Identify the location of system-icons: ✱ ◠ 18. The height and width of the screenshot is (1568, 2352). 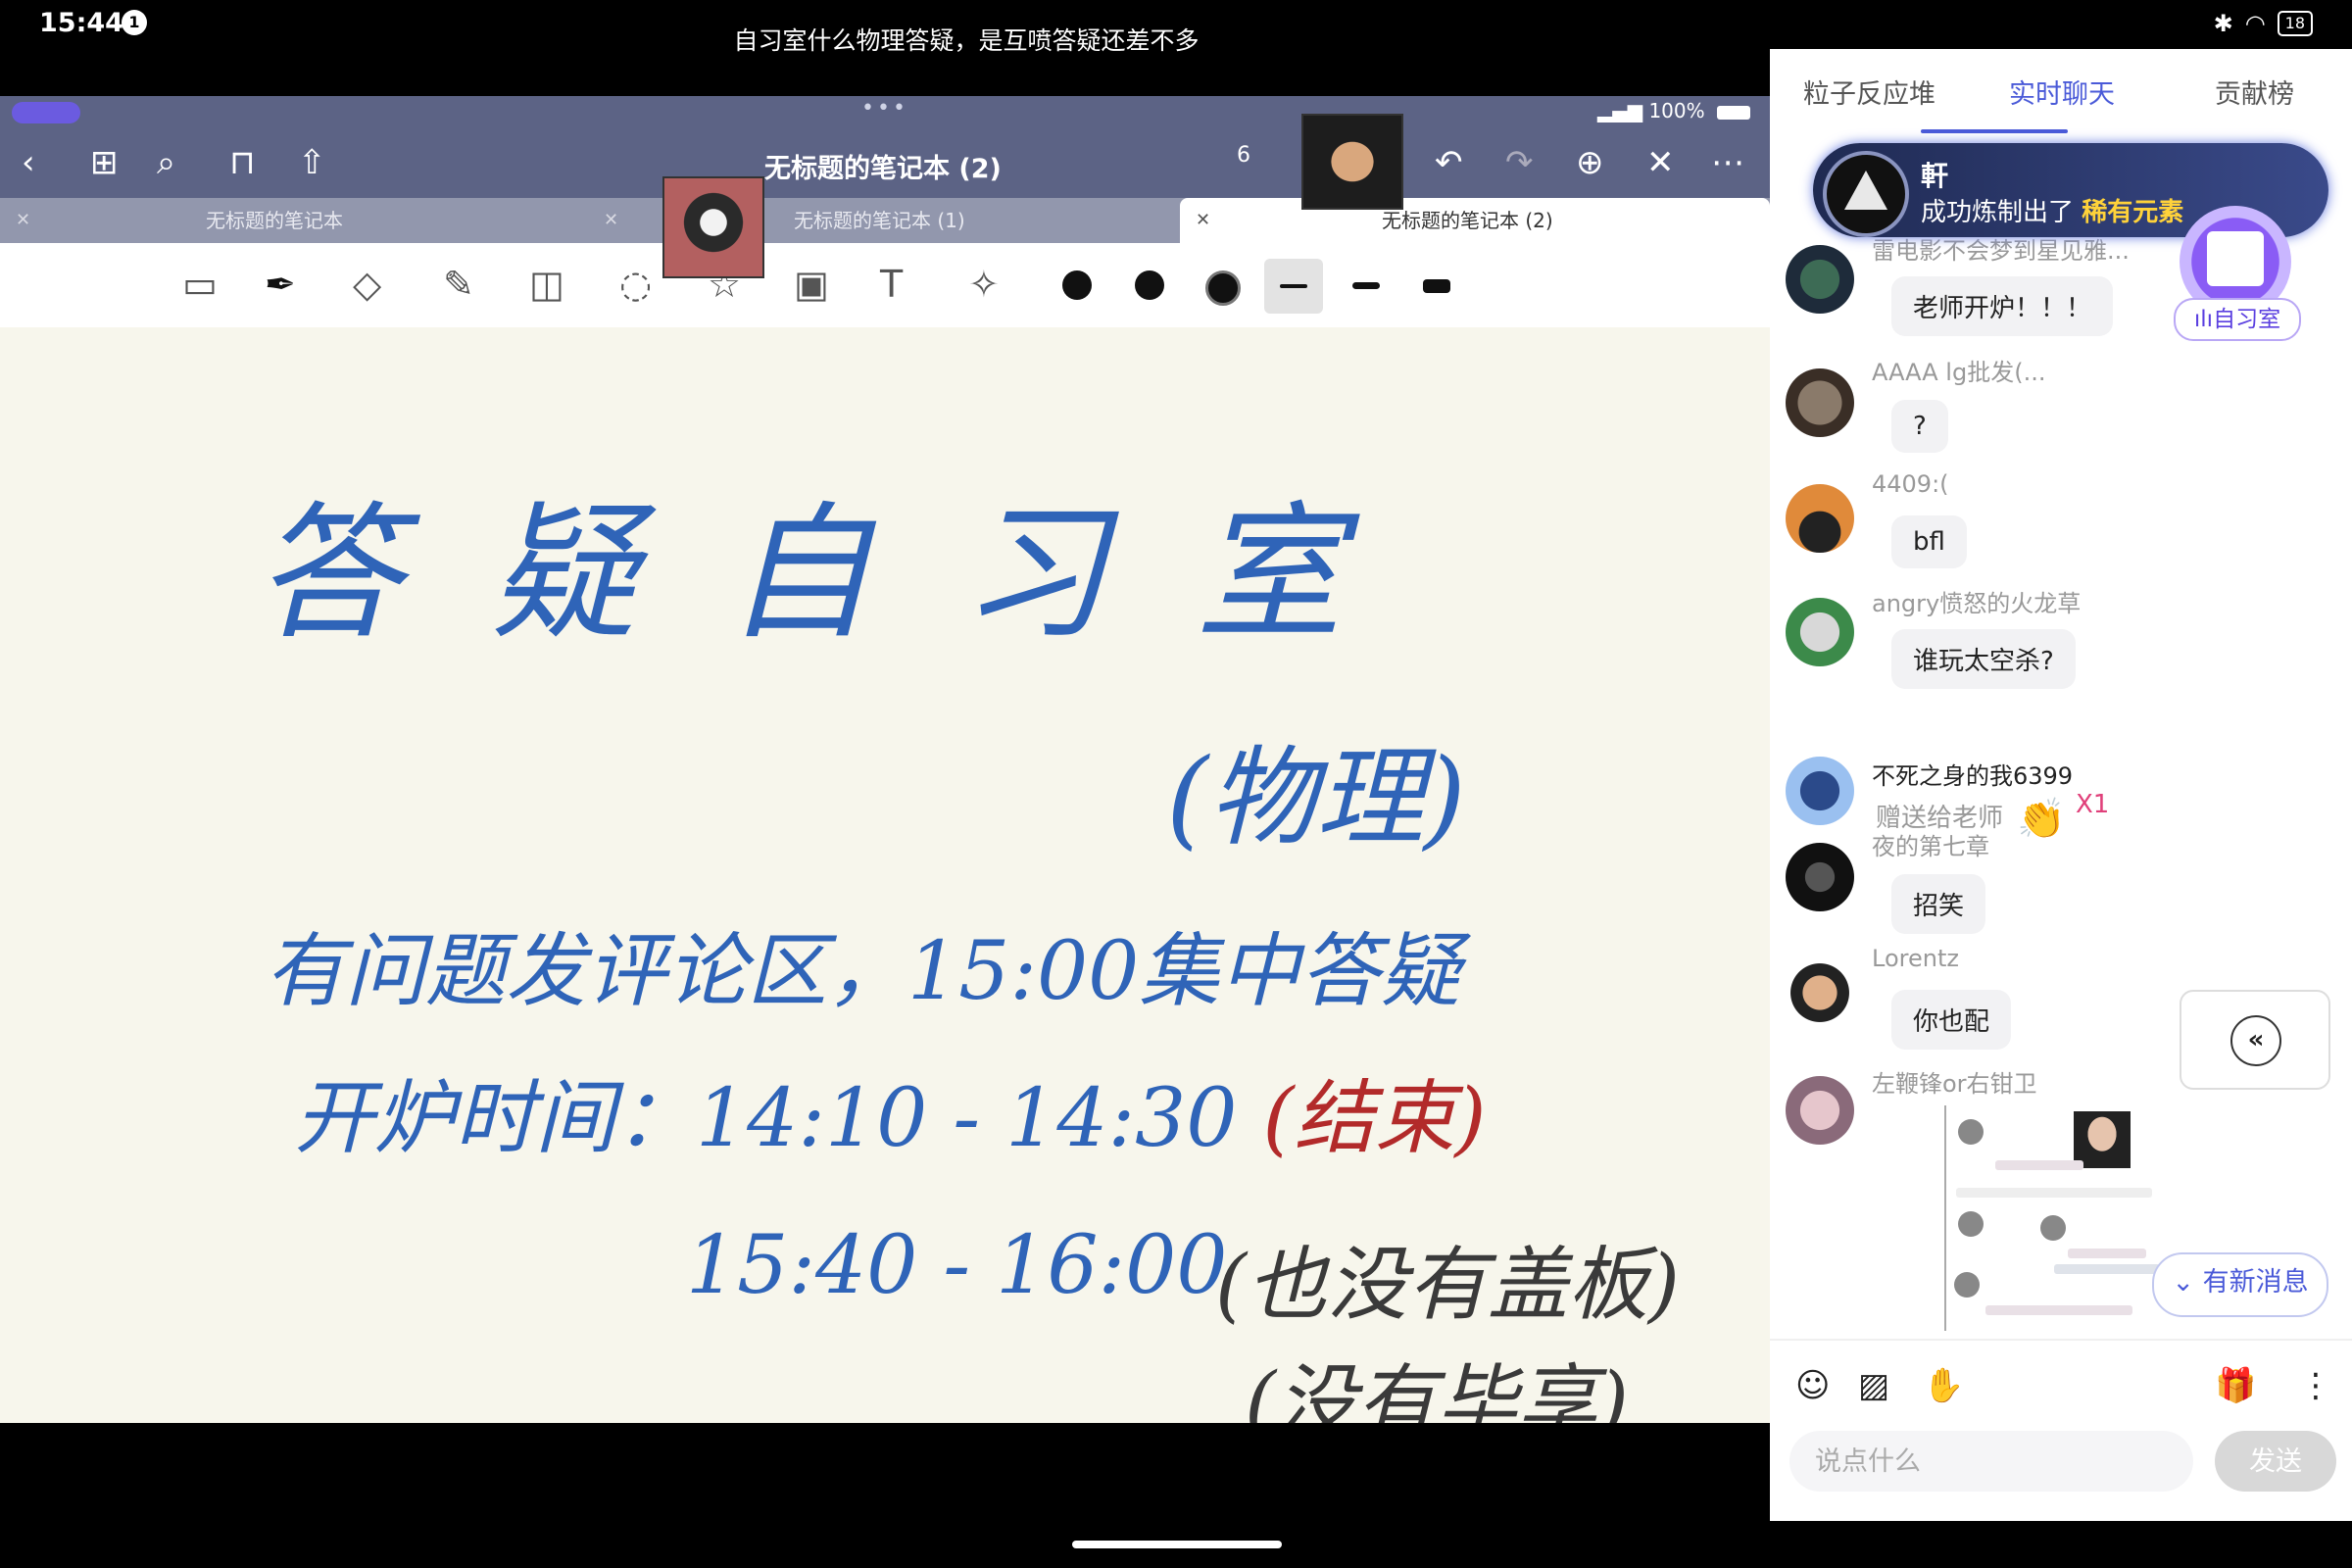
(2263, 23).